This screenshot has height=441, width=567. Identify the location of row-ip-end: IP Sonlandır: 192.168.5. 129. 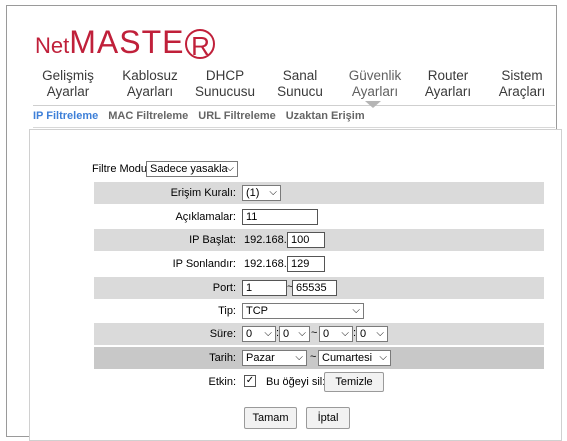
(319, 264).